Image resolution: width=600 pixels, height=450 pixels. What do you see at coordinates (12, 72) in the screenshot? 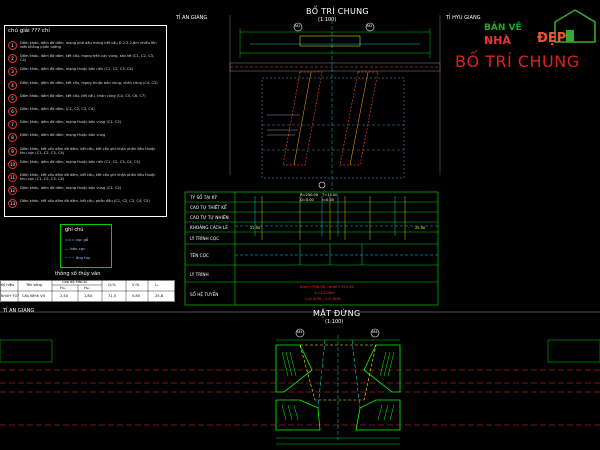
I see `note-number-icon: 3` at bounding box center [12, 72].